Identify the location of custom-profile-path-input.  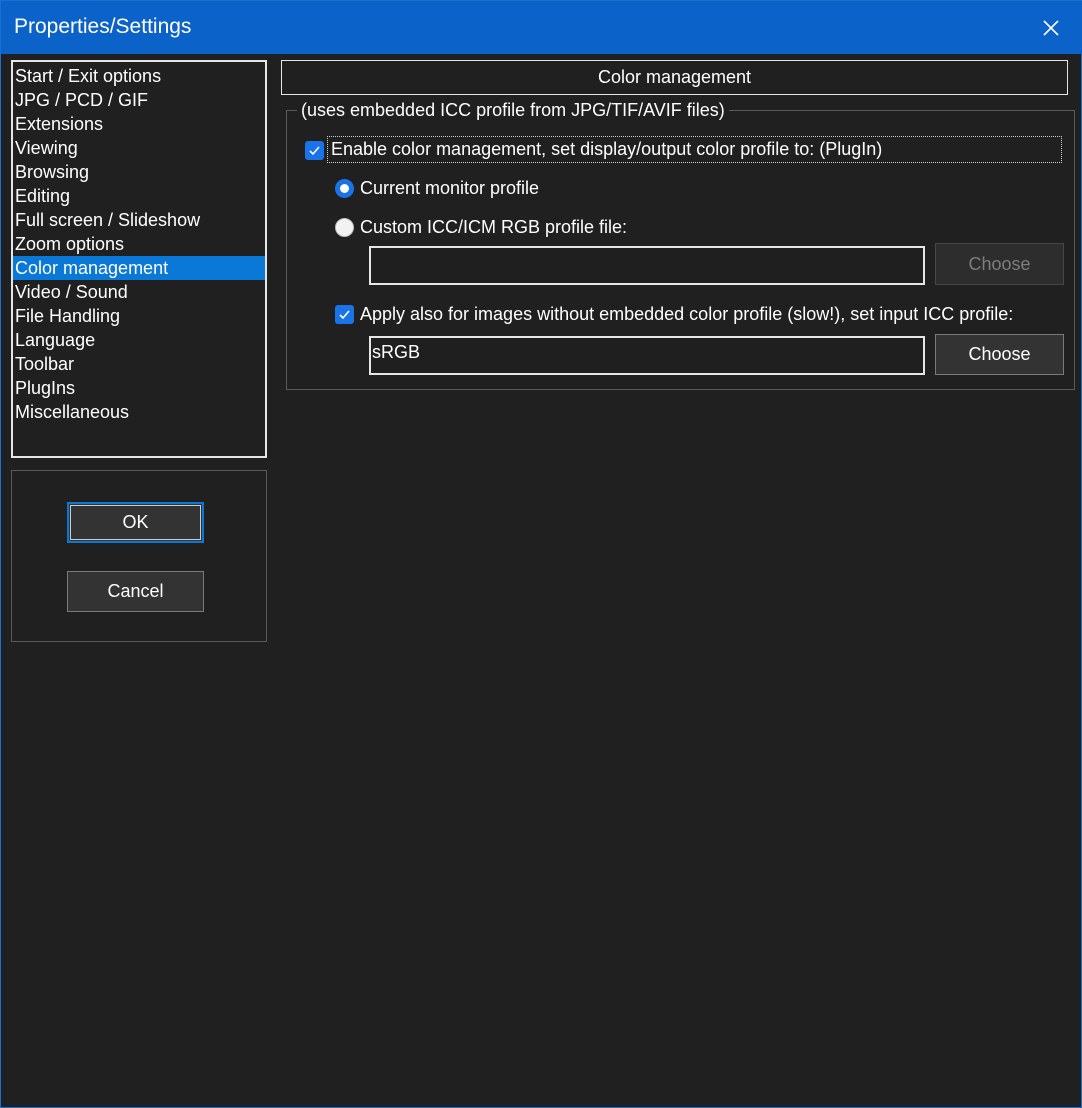
(647, 265).